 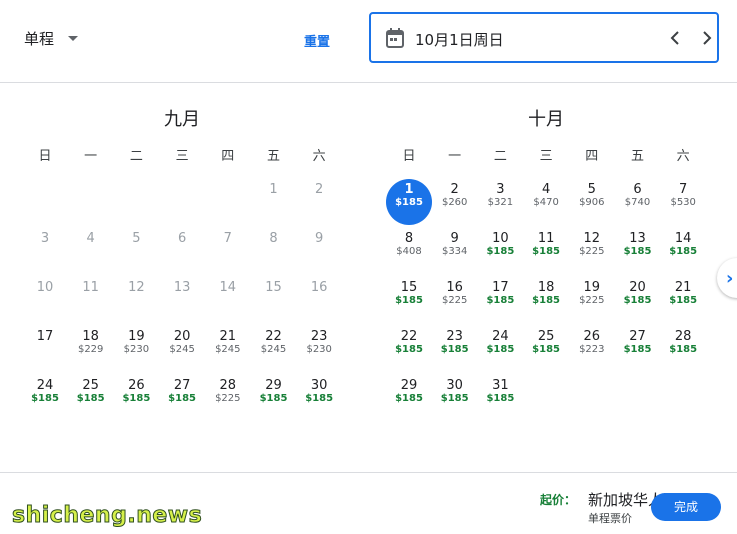 I want to click on day-cell: 16 $225, so click(x=455, y=300).